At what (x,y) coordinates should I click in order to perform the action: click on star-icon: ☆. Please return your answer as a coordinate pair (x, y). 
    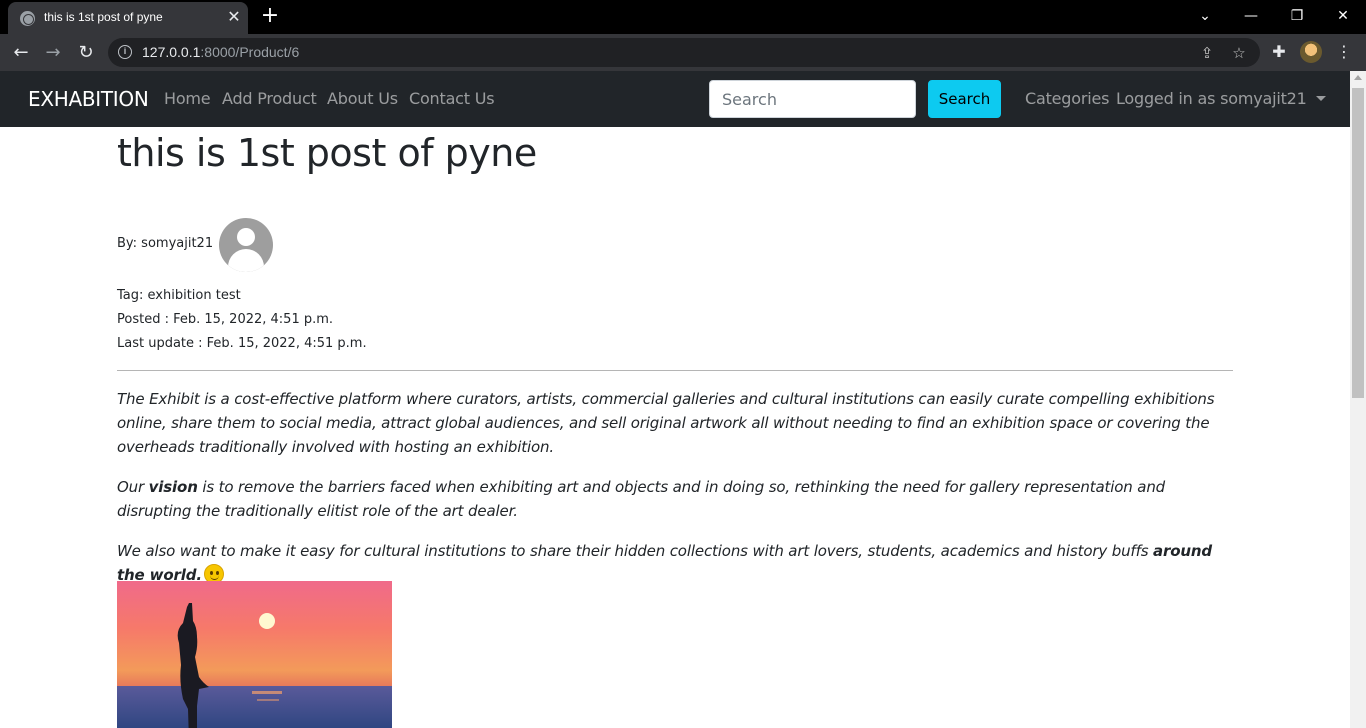
    Looking at the image, I should click on (1239, 53).